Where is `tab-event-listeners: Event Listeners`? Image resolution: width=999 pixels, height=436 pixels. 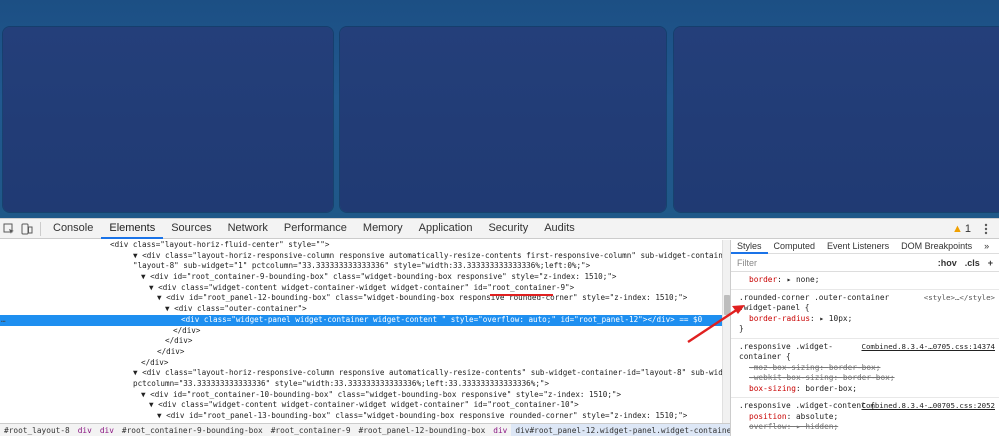 tab-event-listeners: Event Listeners is located at coordinates (858, 247).